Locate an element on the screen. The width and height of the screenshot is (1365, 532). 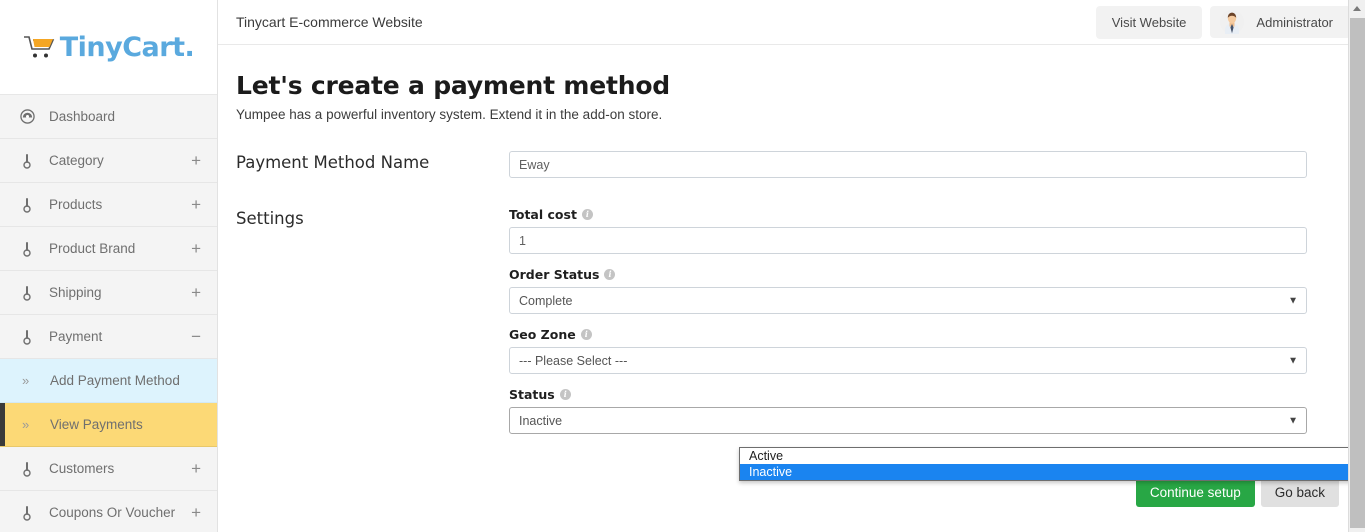
sidebar-item-label: Dashboard is located at coordinates (82, 116).